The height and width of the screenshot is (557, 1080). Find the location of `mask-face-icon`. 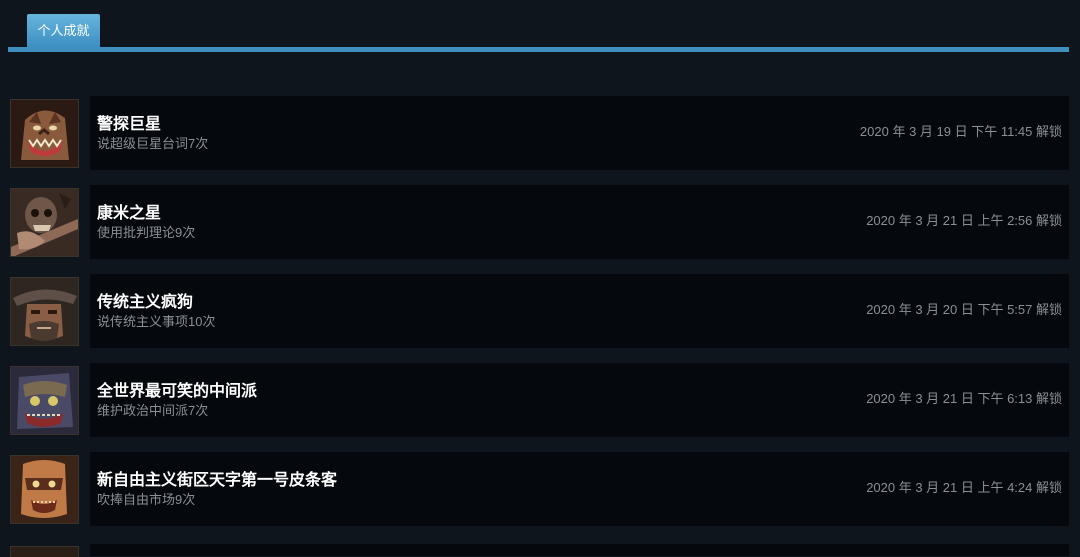

mask-face-icon is located at coordinates (44, 400).